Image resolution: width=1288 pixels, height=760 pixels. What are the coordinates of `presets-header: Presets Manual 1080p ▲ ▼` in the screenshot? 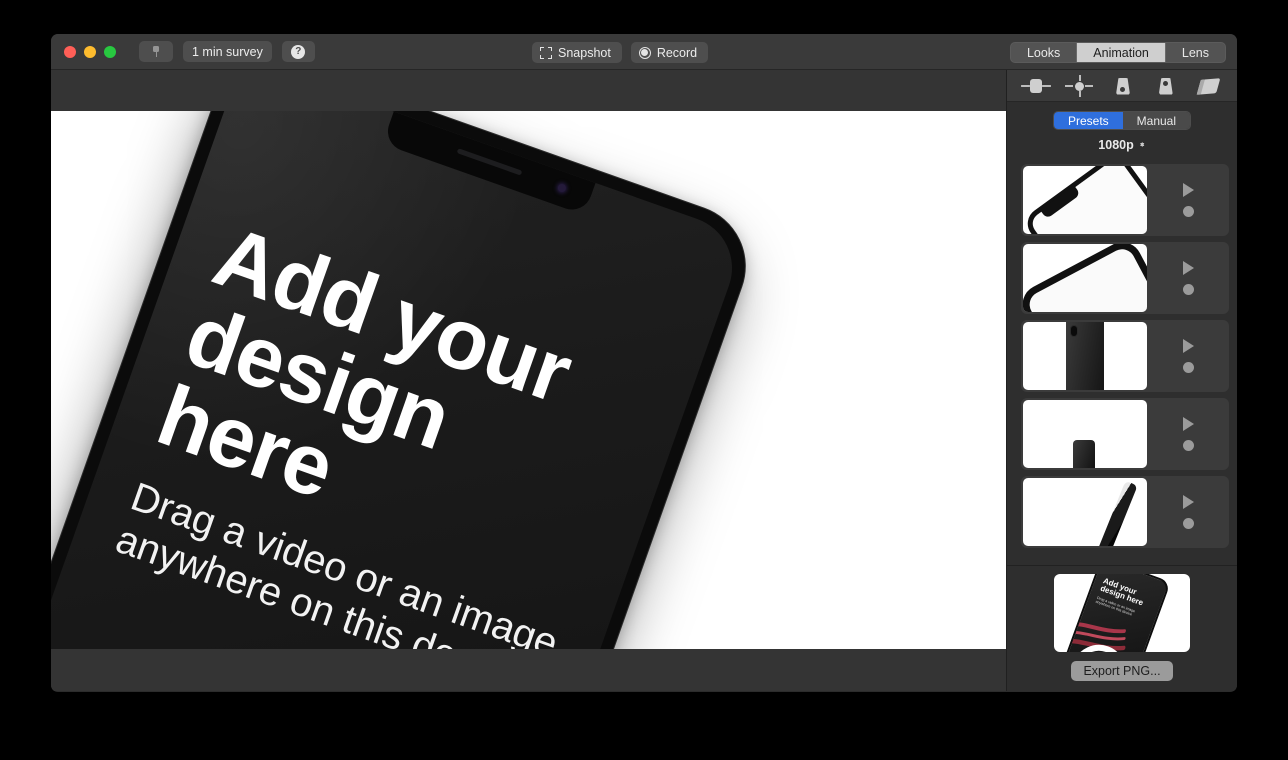 It's located at (1122, 130).